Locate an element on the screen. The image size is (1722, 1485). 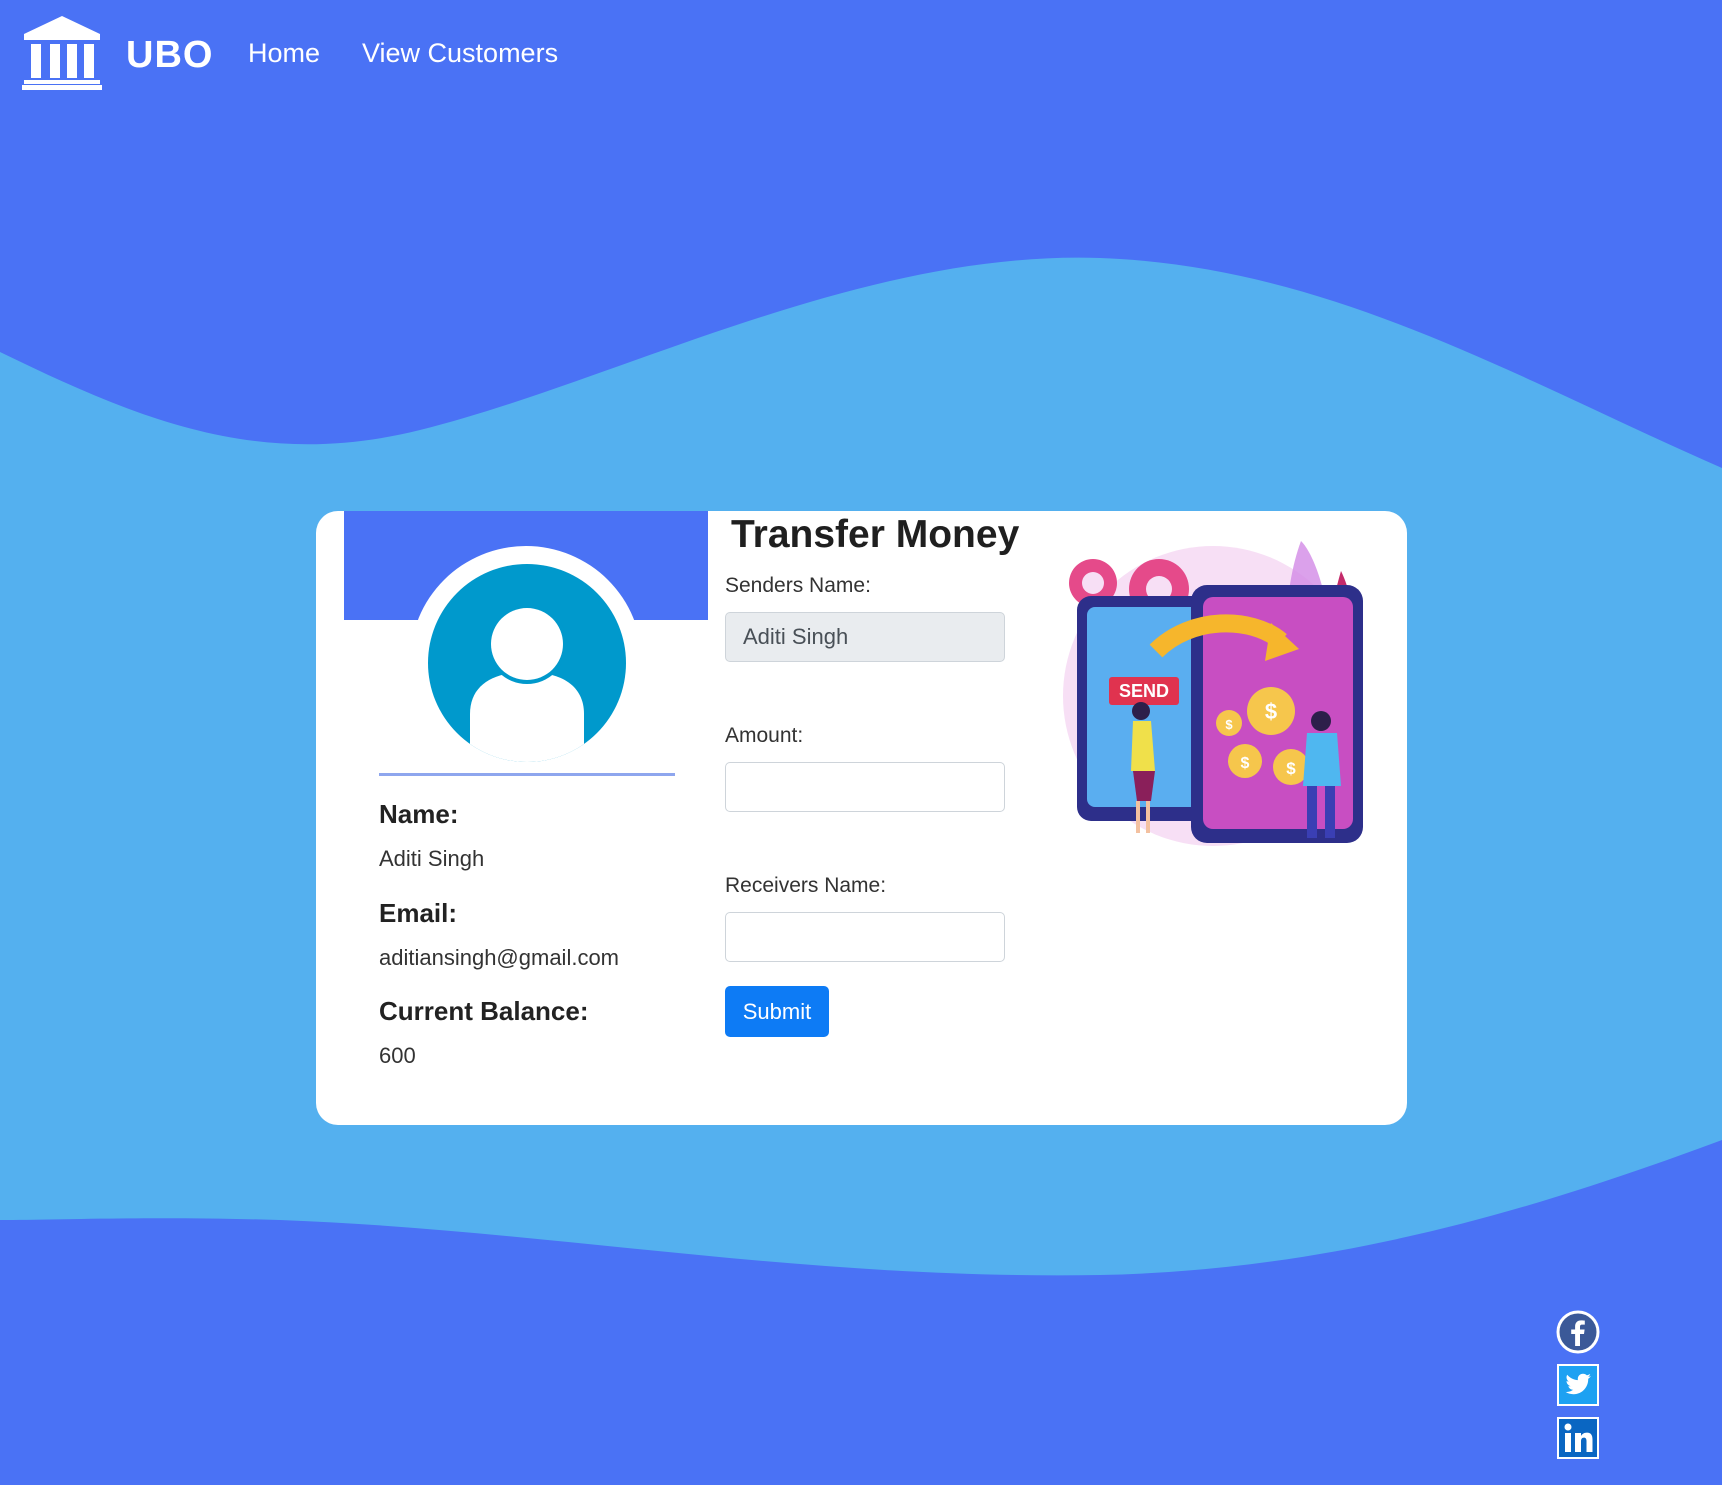
submit-button: Submit is located at coordinates (777, 1011).